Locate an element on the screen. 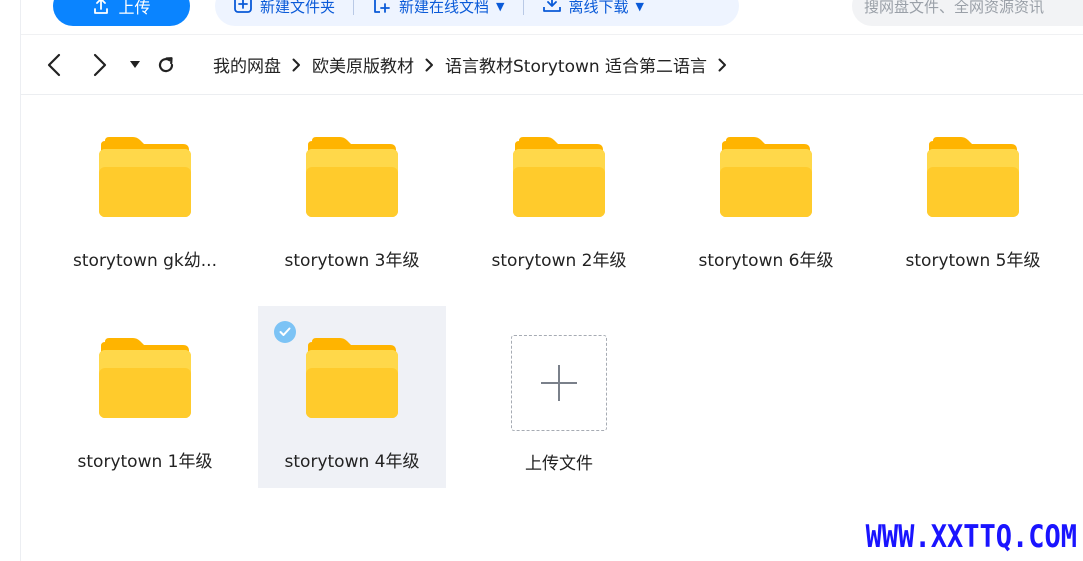  upload-icon is located at coordinates (101, 7).